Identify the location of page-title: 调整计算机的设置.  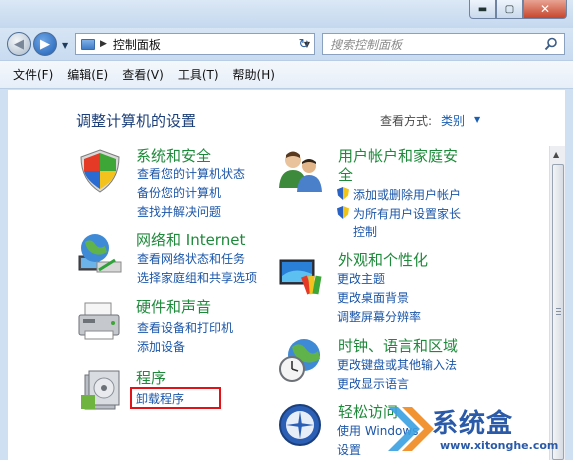
(136, 121).